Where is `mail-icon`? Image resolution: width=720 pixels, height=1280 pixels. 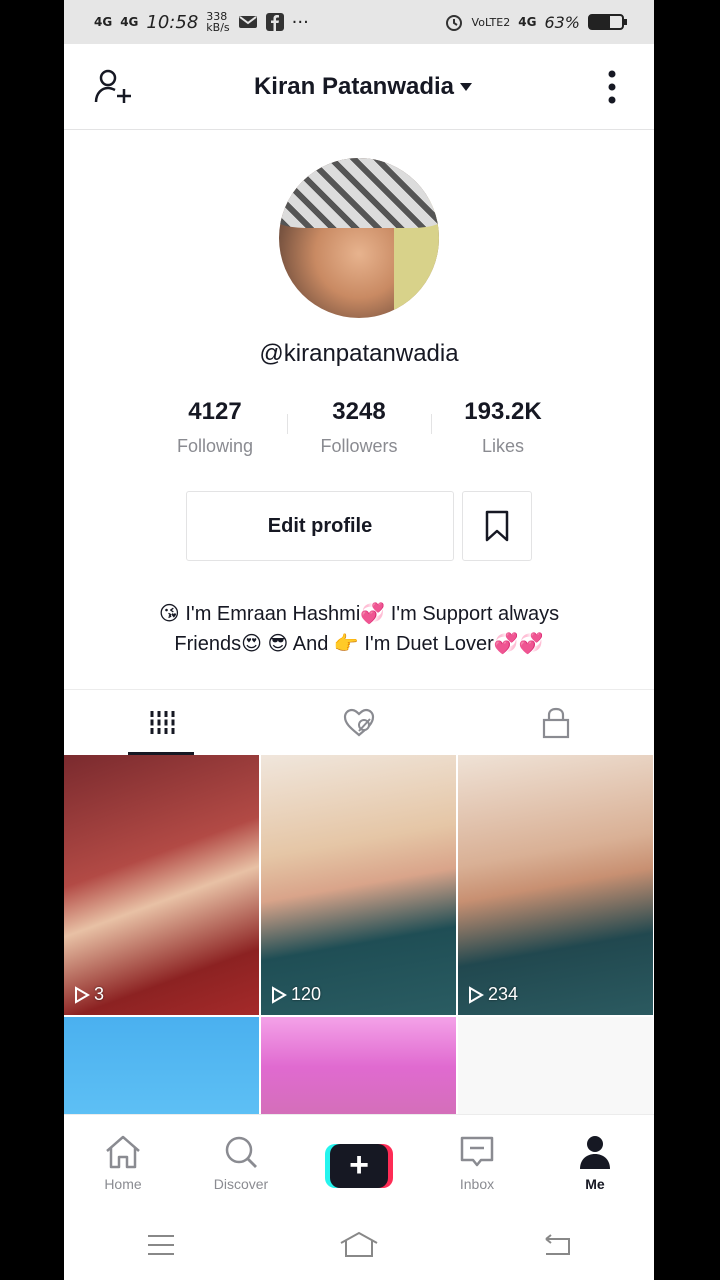 mail-icon is located at coordinates (247, 22).